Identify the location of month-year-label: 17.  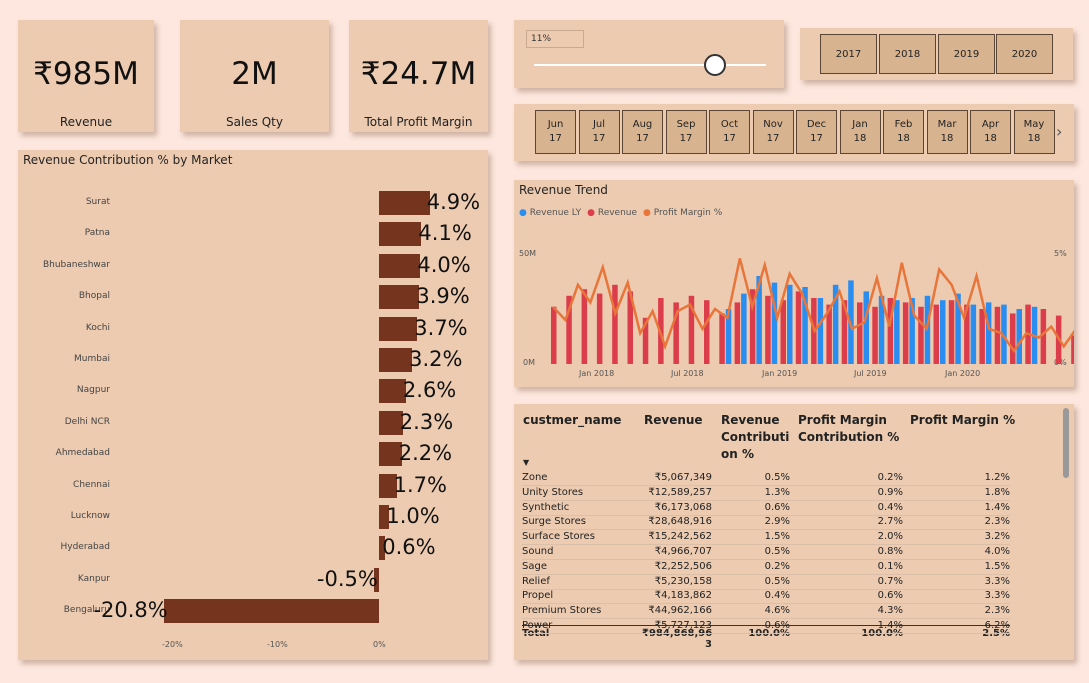
(816, 138).